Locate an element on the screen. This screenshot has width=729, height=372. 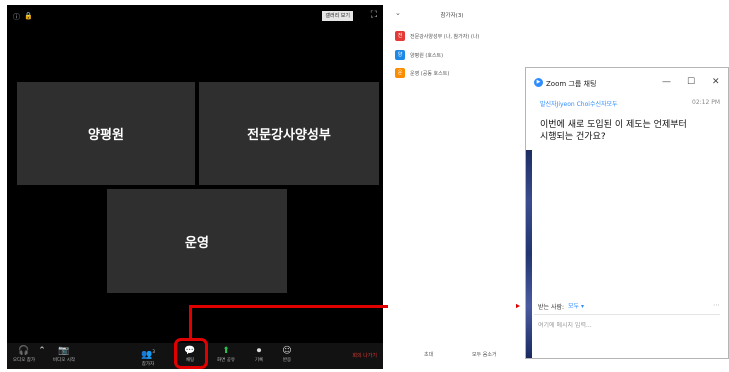
divider is located at coordinates (627, 314).